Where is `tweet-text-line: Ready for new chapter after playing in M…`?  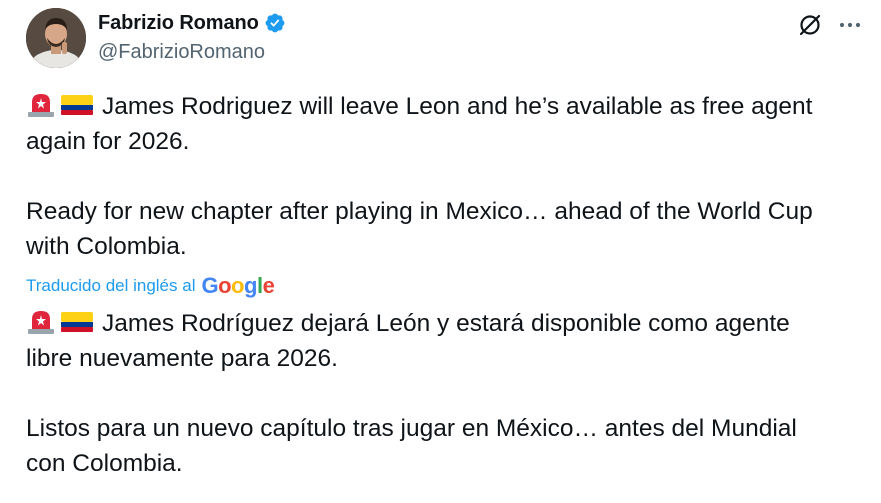
tweet-text-line: Ready for new chapter after playing in M… is located at coordinates (419, 211).